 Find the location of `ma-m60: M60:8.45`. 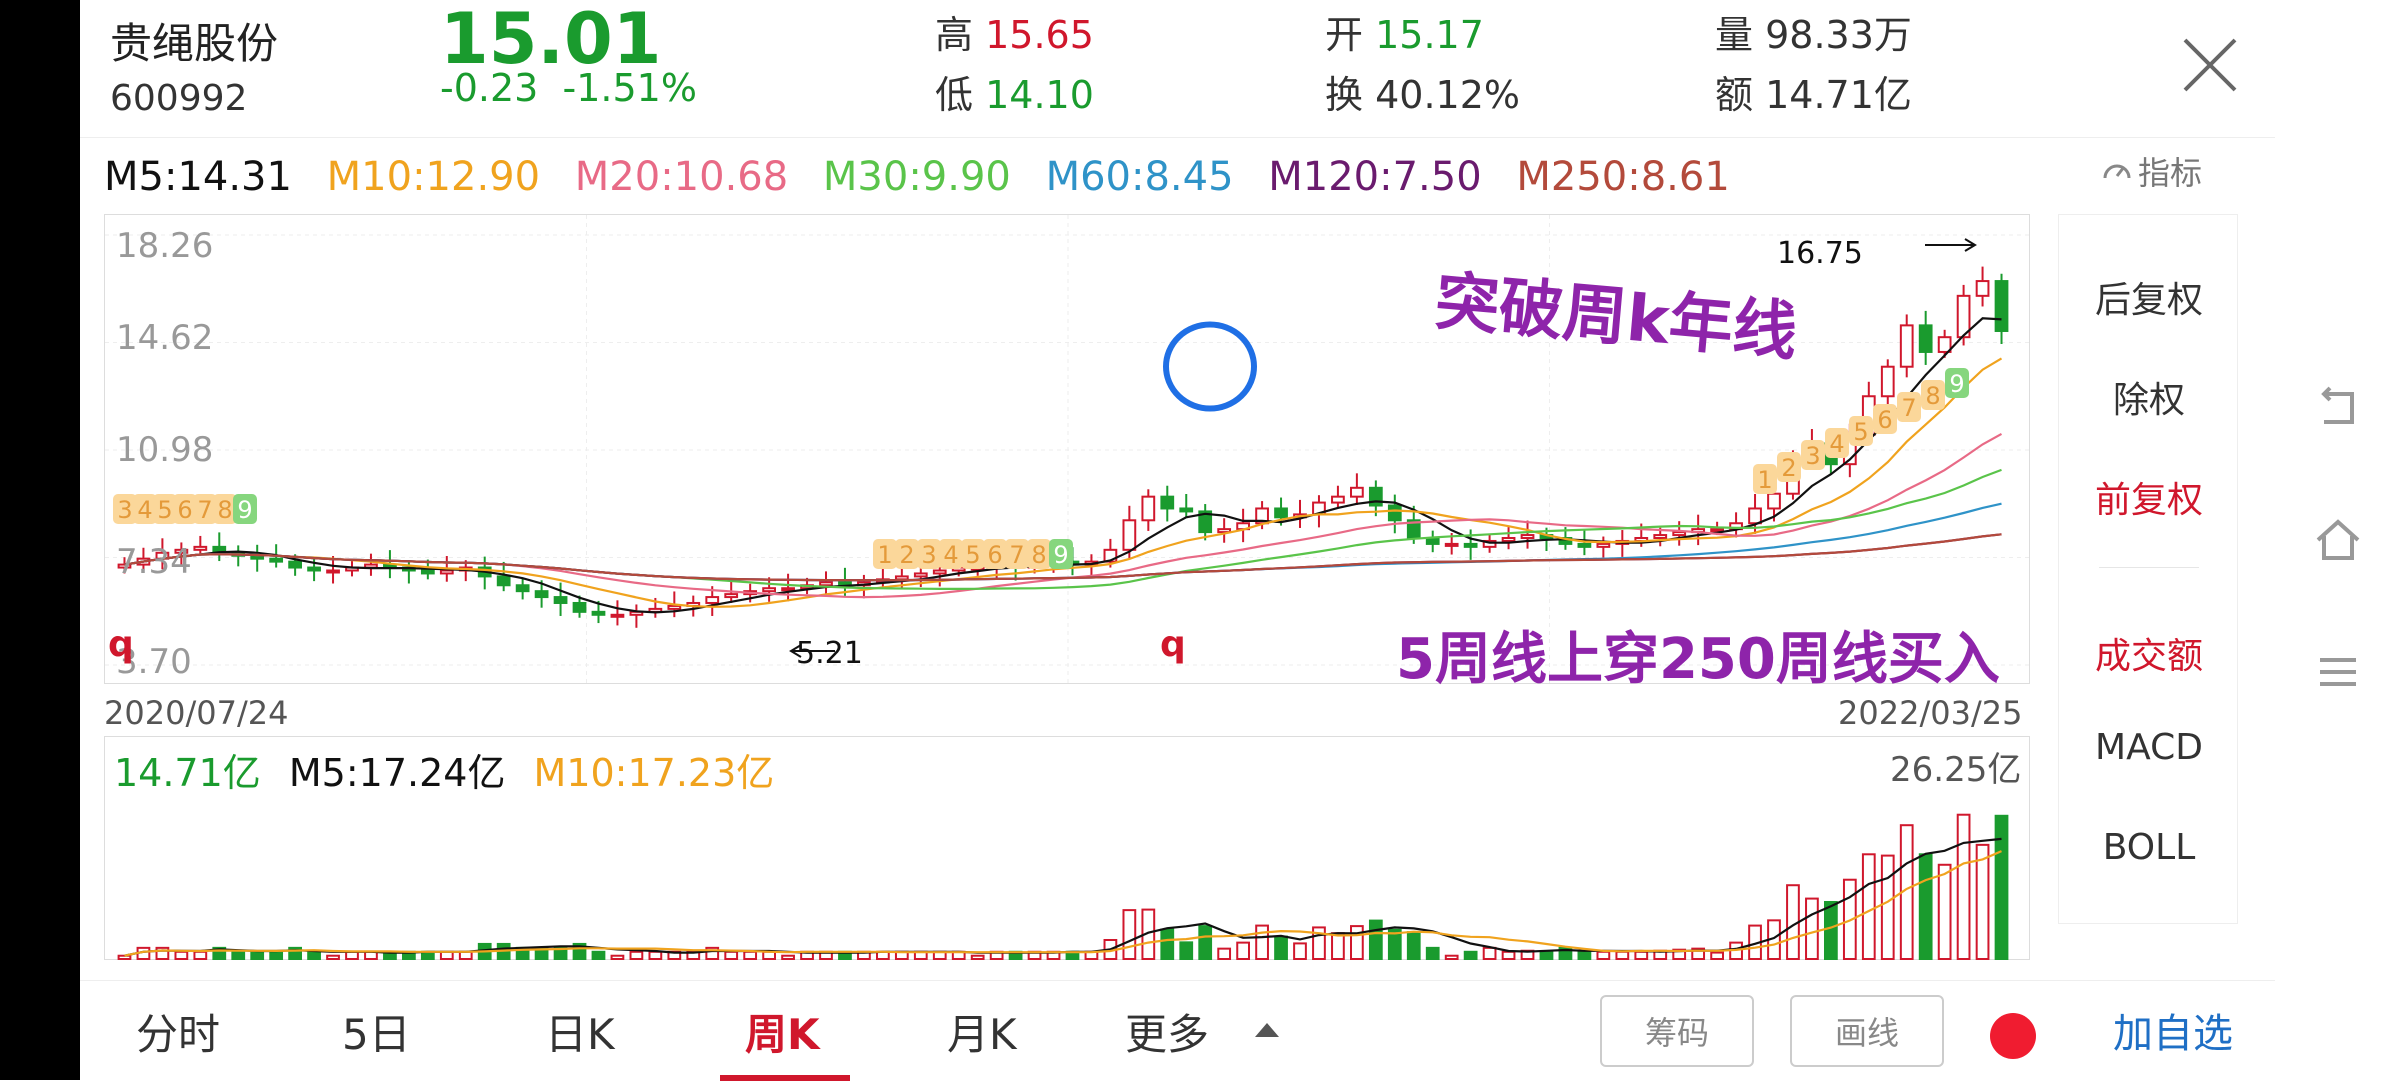

ma-m60: M60:8.45 is located at coordinates (1139, 177).